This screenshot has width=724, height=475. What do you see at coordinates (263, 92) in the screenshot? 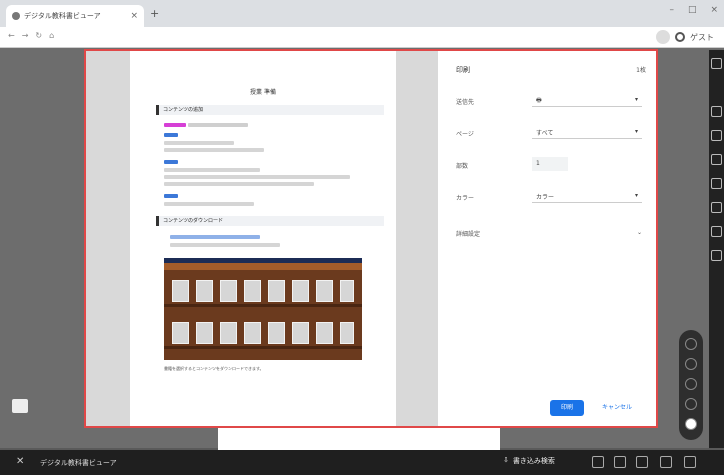
I see `document-title: 授業 準備` at bounding box center [263, 92].